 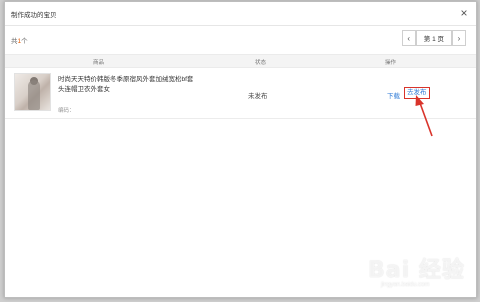 I want to click on current-page-label: 第 1 页, so click(x=433, y=38).